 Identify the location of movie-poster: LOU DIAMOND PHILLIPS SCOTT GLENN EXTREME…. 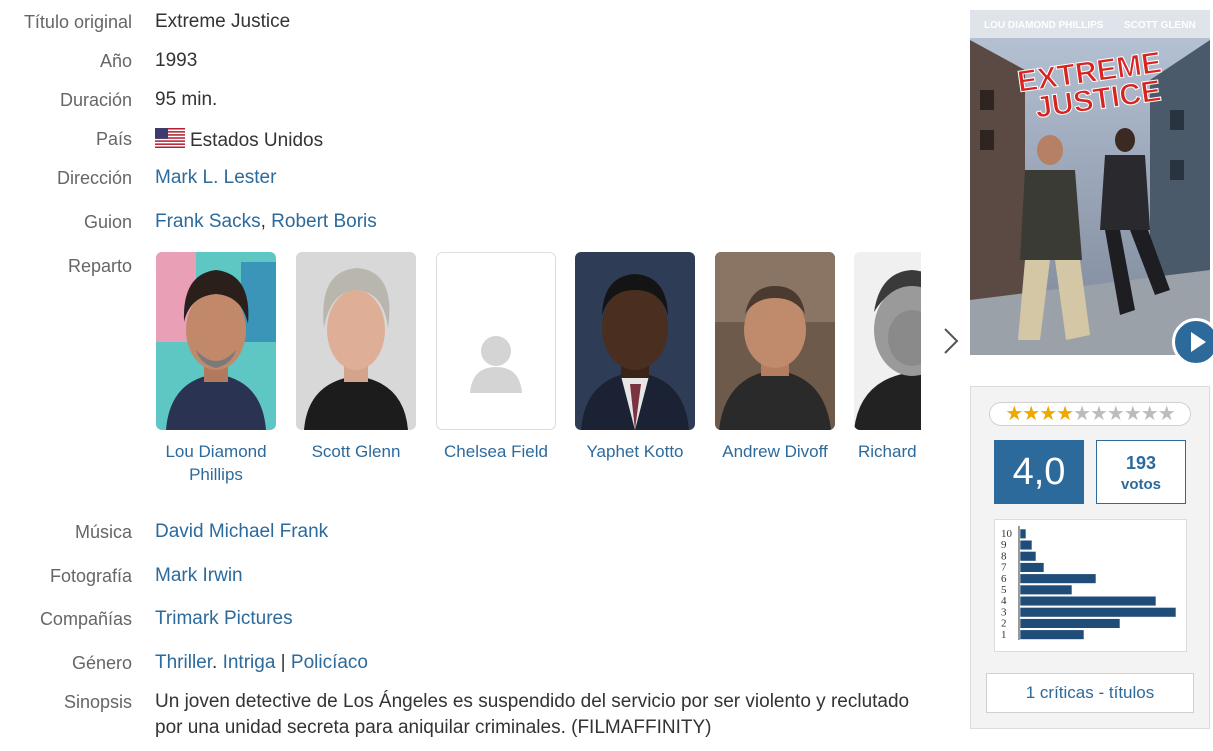
(1090, 182).